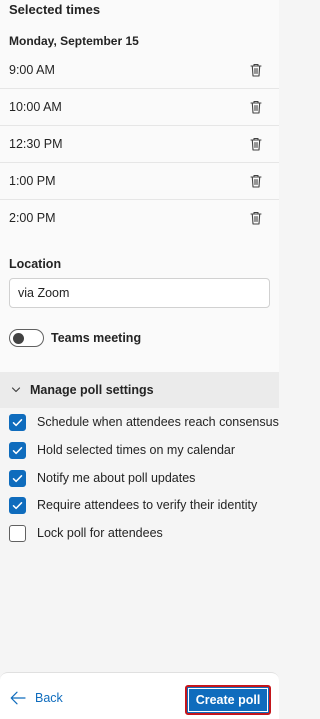 This screenshot has width=320, height=719. I want to click on time-label: 2:00 PM, so click(32, 218).